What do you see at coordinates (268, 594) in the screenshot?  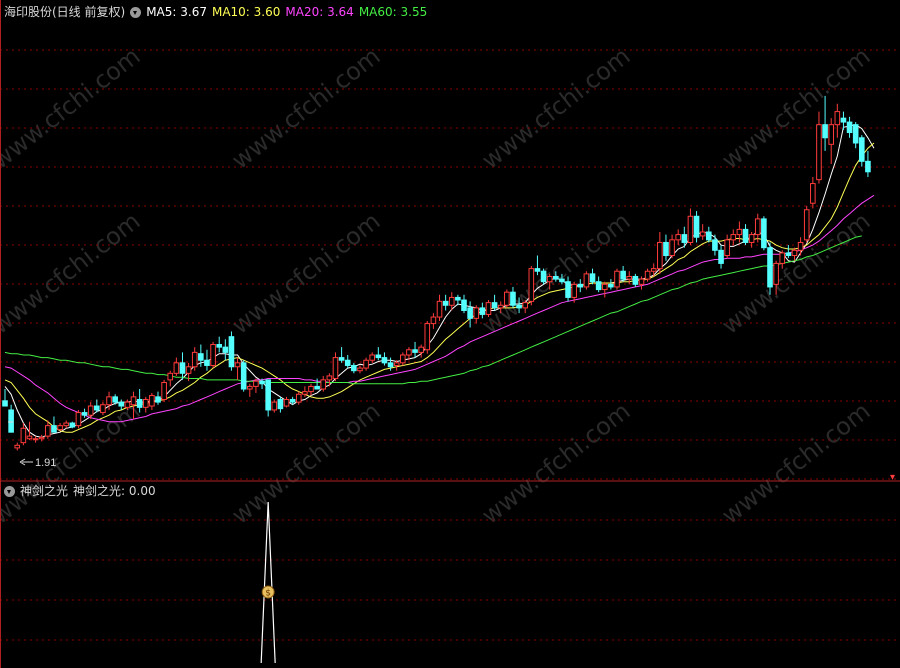 I see `money-bag-symbol: $` at bounding box center [268, 594].